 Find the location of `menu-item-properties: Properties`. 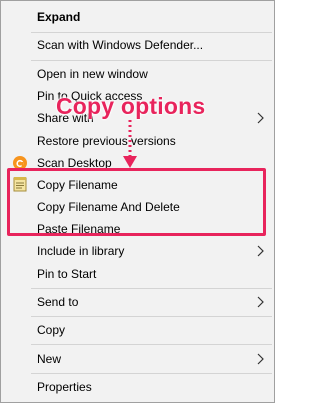

menu-item-properties: Properties is located at coordinates (137, 387).